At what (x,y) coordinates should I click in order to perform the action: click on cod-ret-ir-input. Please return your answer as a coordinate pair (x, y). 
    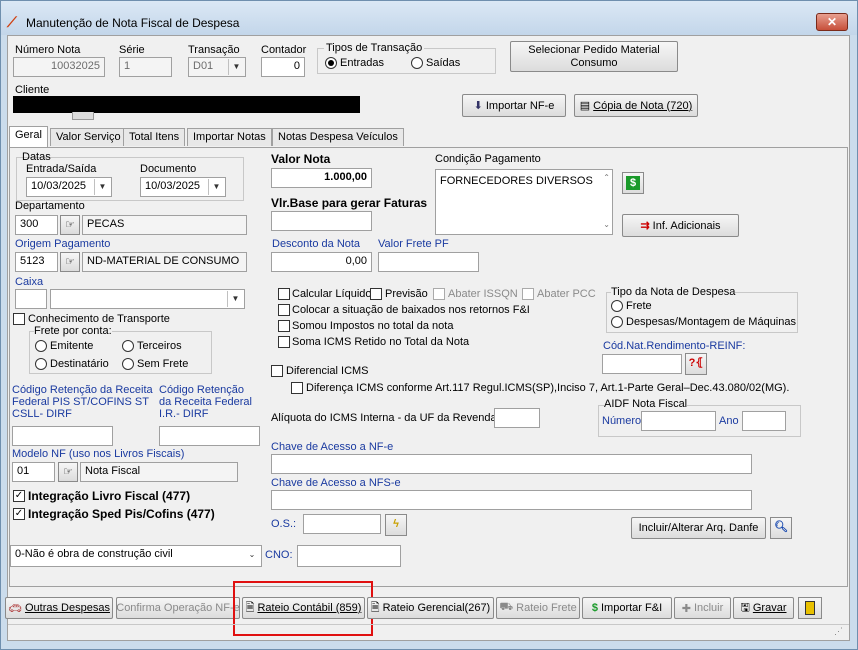
    Looking at the image, I should click on (209, 436).